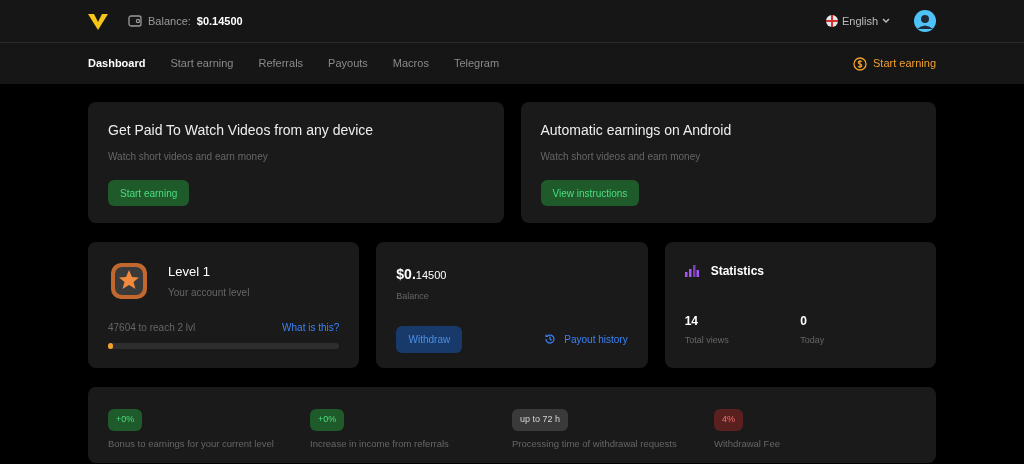  What do you see at coordinates (590, 193) in the screenshot?
I see `promo-button: View instructions` at bounding box center [590, 193].